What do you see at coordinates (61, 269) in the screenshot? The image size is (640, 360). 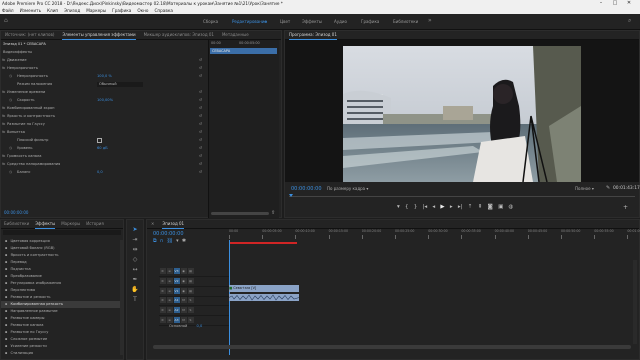 I see `effect-list-item: ▪ Подчистка` at bounding box center [61, 269].